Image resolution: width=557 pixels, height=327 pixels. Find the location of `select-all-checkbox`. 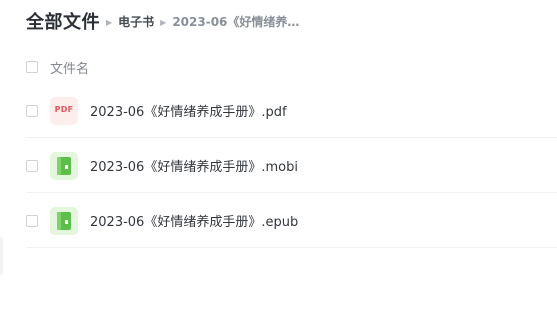

select-all-checkbox is located at coordinates (32, 67).